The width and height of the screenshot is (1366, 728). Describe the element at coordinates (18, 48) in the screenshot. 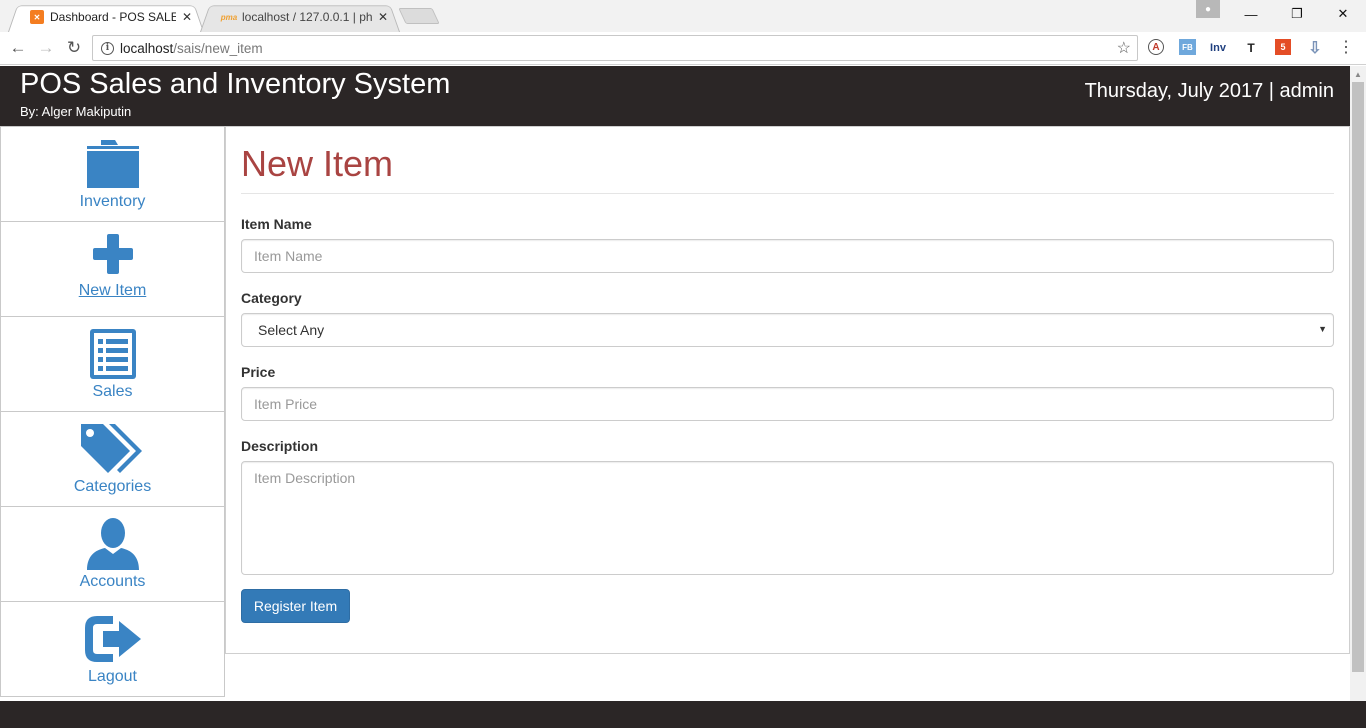

I see `back-icon: ←` at that location.